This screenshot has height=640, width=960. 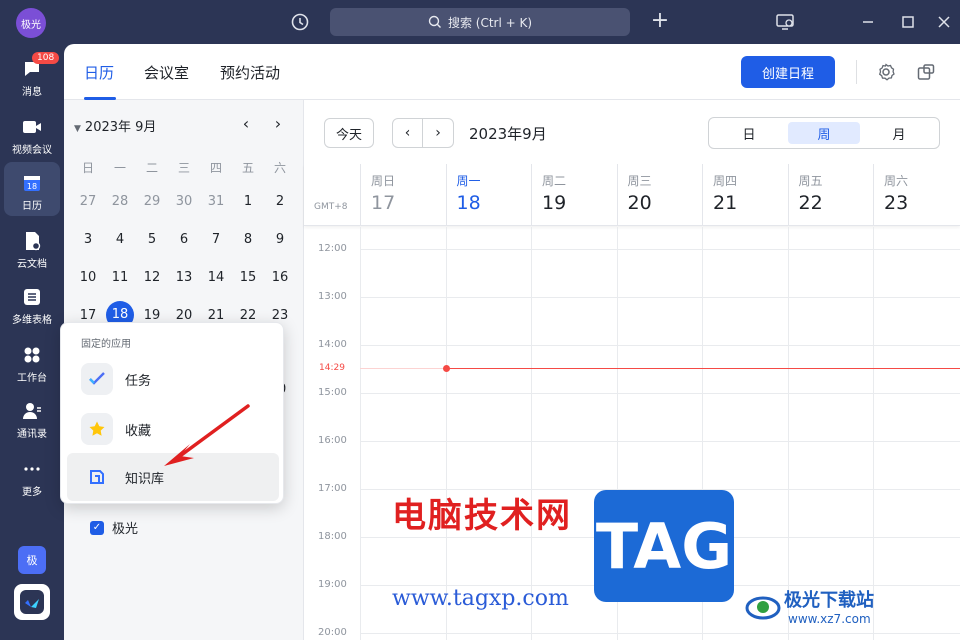 I want to click on day-cell: 27, so click(x=88, y=201).